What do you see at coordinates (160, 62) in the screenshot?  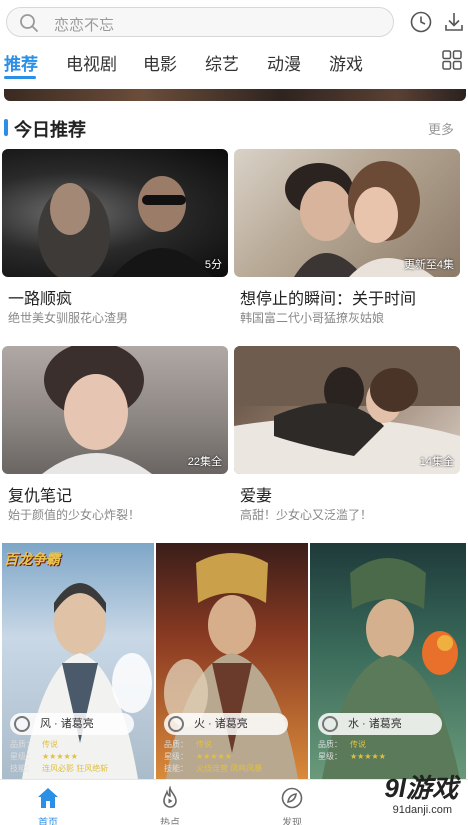 I see `tab-movies: 电影` at bounding box center [160, 62].